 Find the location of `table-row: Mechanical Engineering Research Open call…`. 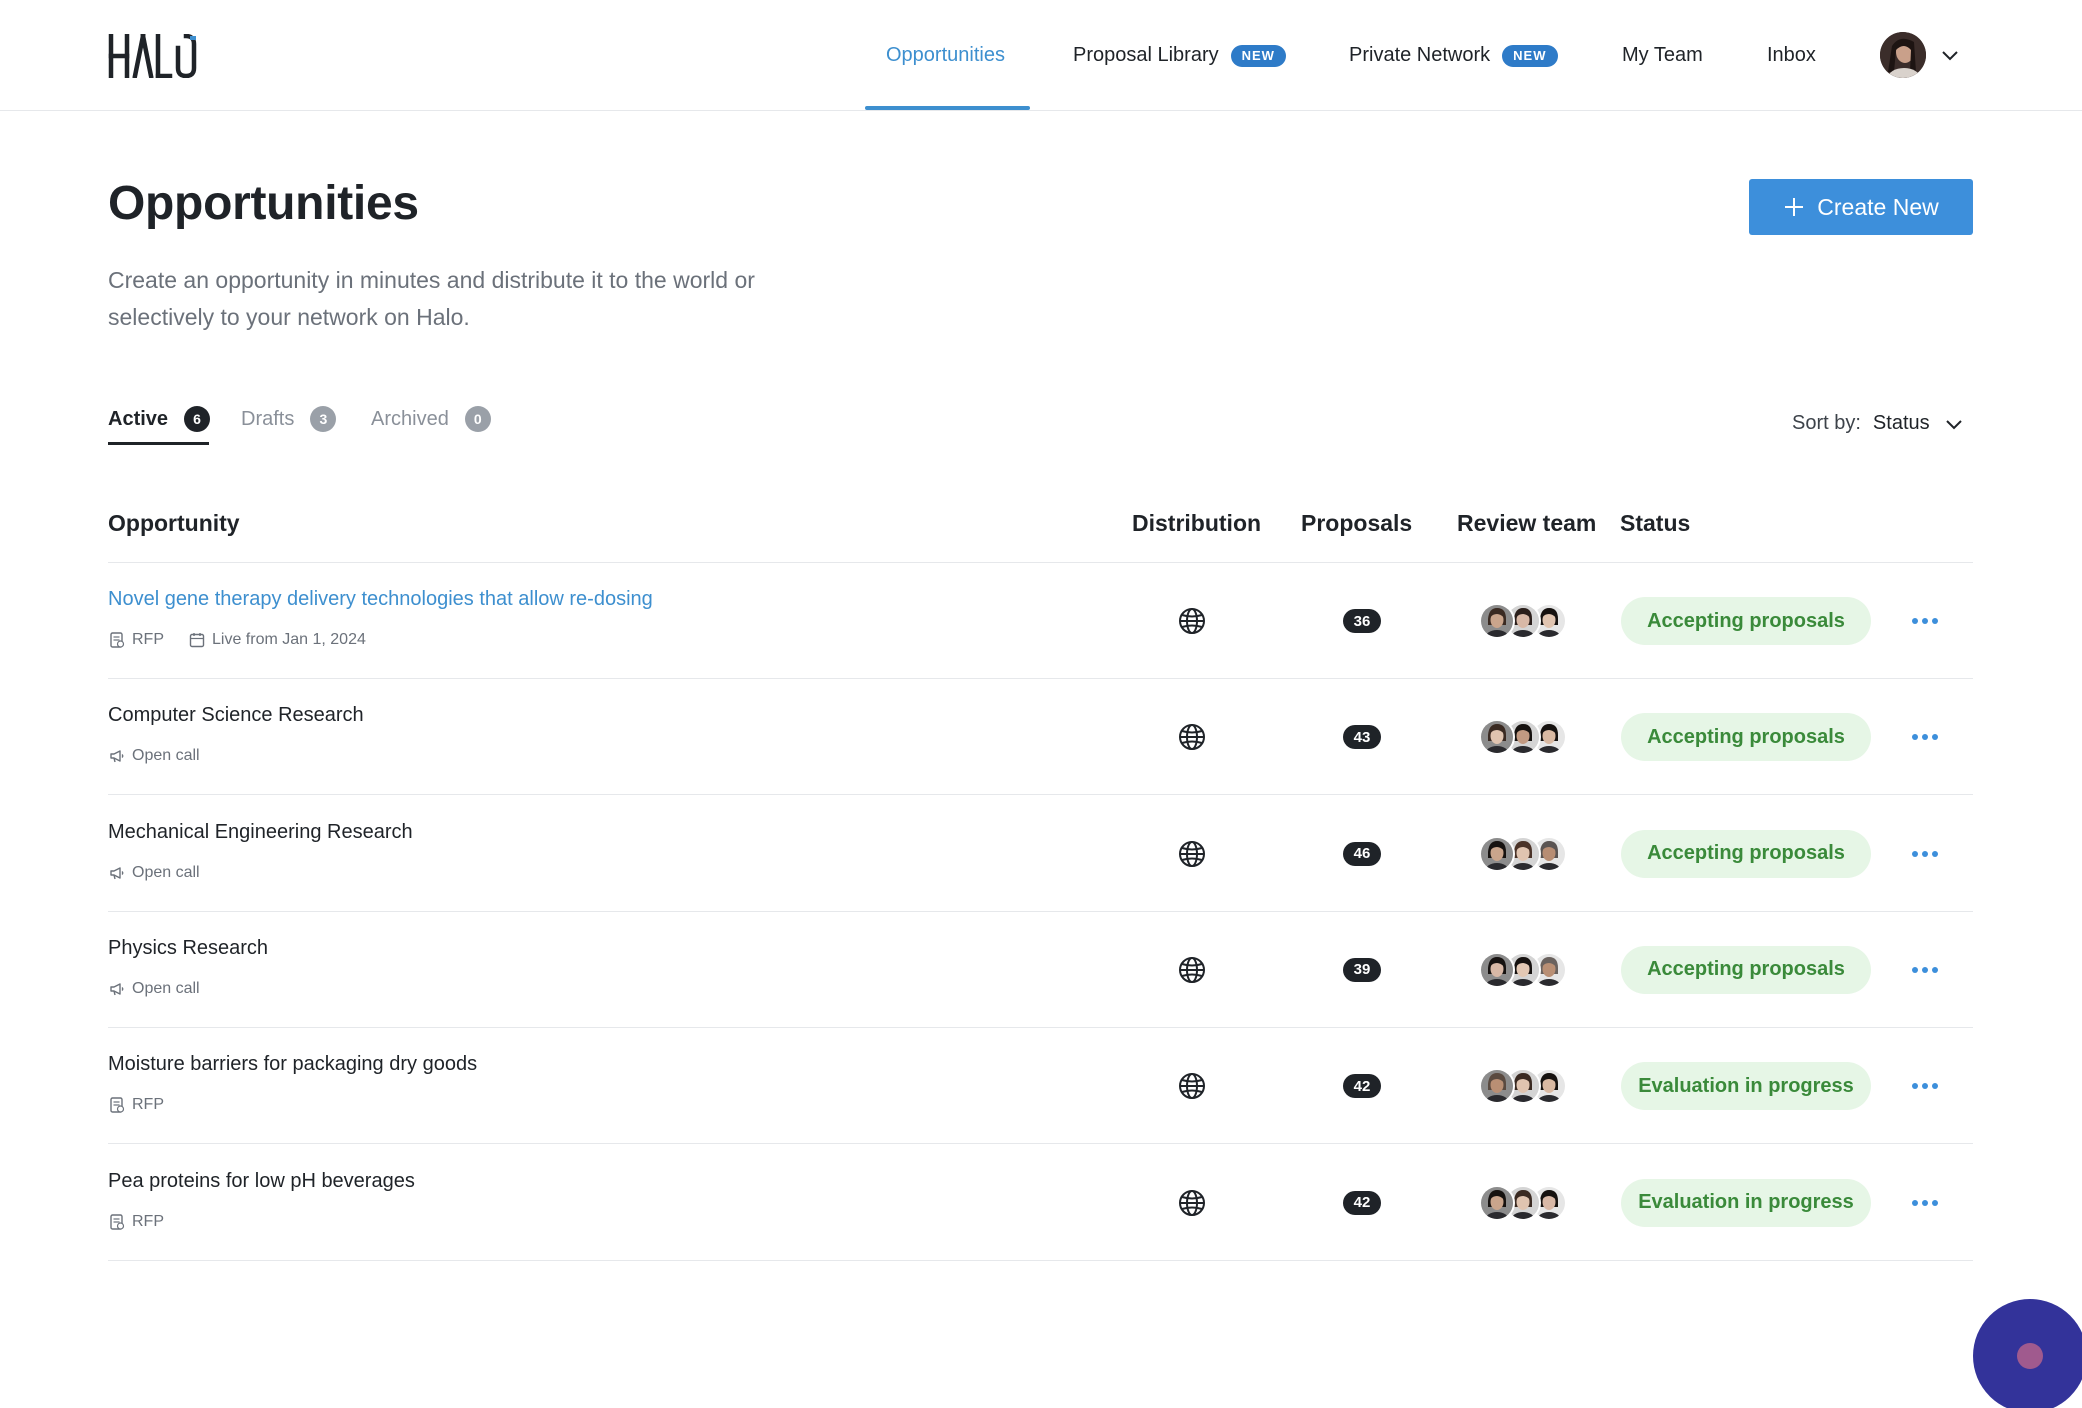

table-row: Mechanical Engineering Research Open call… is located at coordinates (1040, 854).